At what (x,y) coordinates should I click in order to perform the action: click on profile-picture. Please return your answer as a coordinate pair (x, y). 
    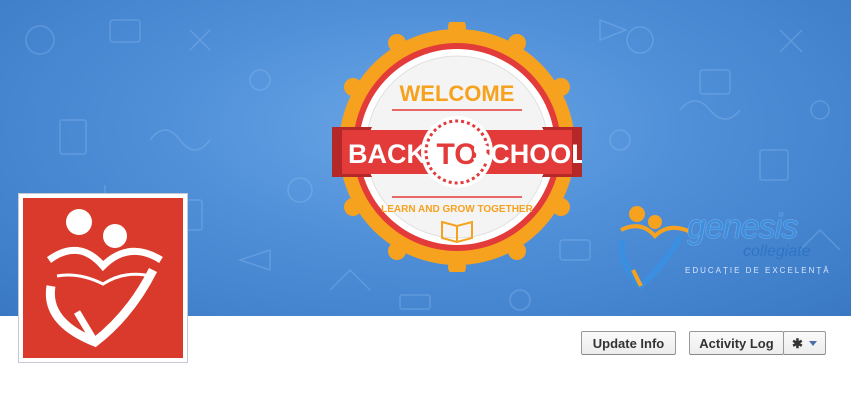
    Looking at the image, I should click on (103, 278).